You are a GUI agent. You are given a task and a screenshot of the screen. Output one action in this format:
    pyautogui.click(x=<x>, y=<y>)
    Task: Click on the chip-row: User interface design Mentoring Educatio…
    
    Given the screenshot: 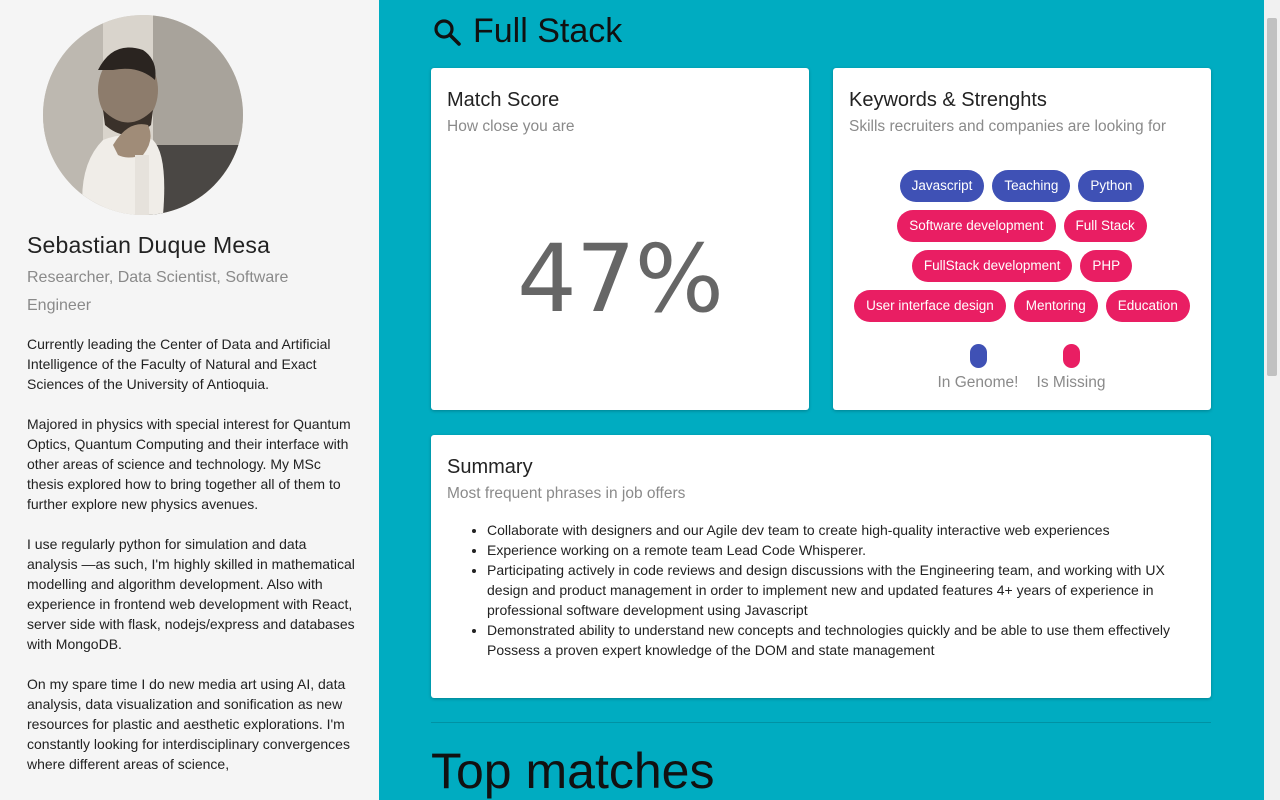 What is the action you would take?
    pyautogui.click(x=1022, y=306)
    